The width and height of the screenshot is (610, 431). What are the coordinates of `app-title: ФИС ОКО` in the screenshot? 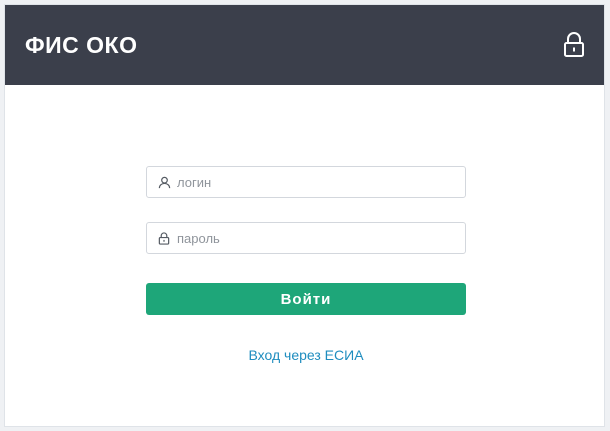 It's located at (81, 44).